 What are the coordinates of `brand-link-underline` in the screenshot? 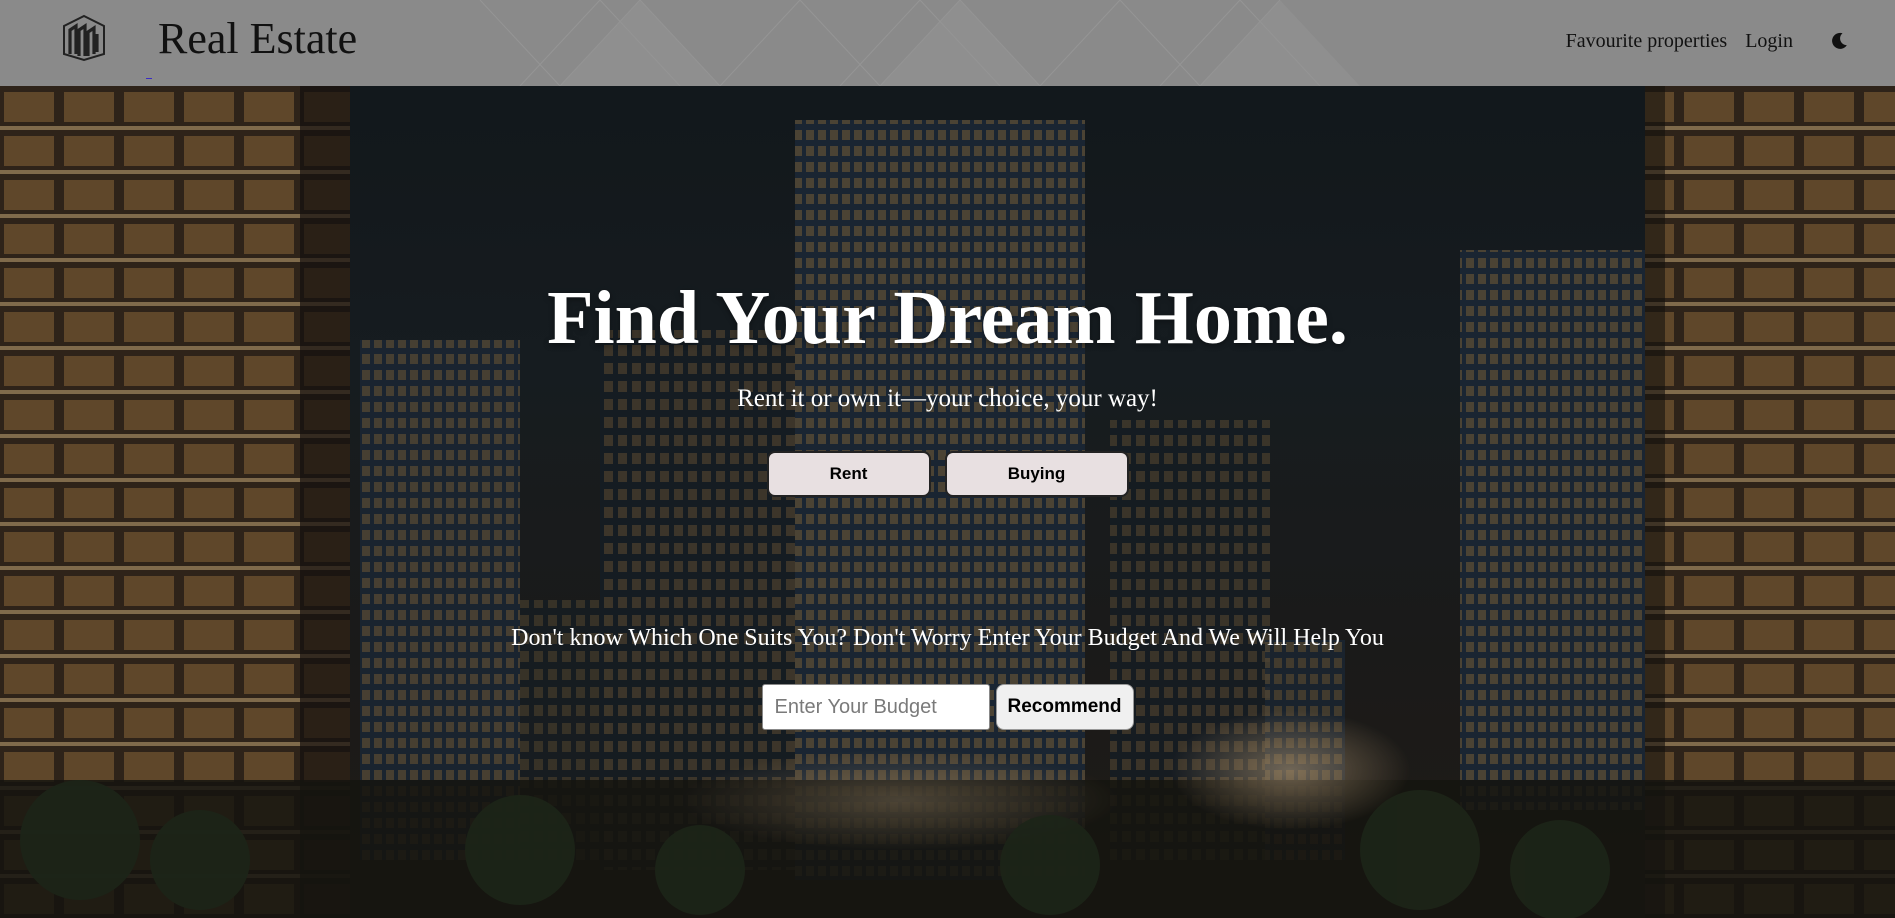 It's located at (149, 78).